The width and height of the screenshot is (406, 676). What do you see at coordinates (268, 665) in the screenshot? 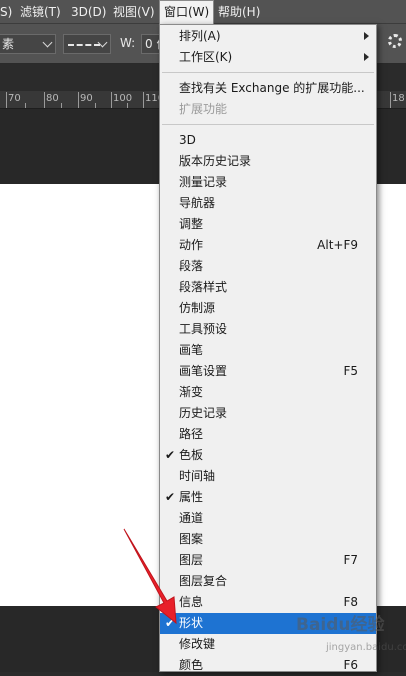
I see `menu-item-panel: 颜色 F6` at bounding box center [268, 665].